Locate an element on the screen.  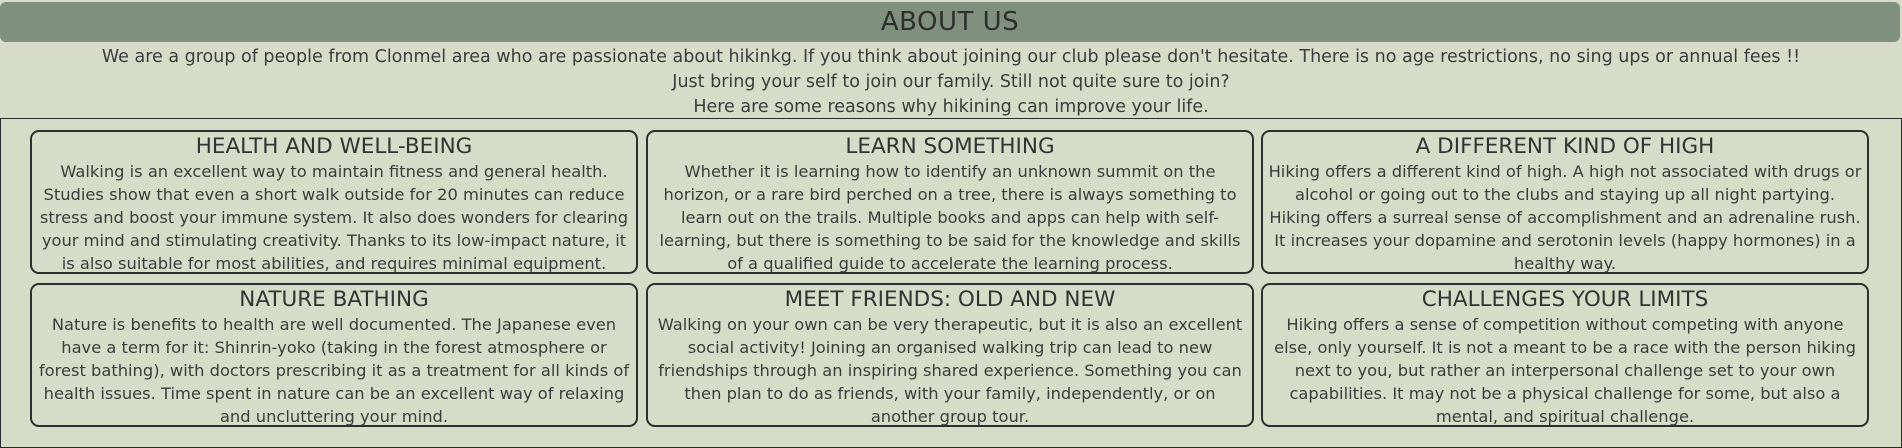
page-title: ABOUT US is located at coordinates (950, 22).